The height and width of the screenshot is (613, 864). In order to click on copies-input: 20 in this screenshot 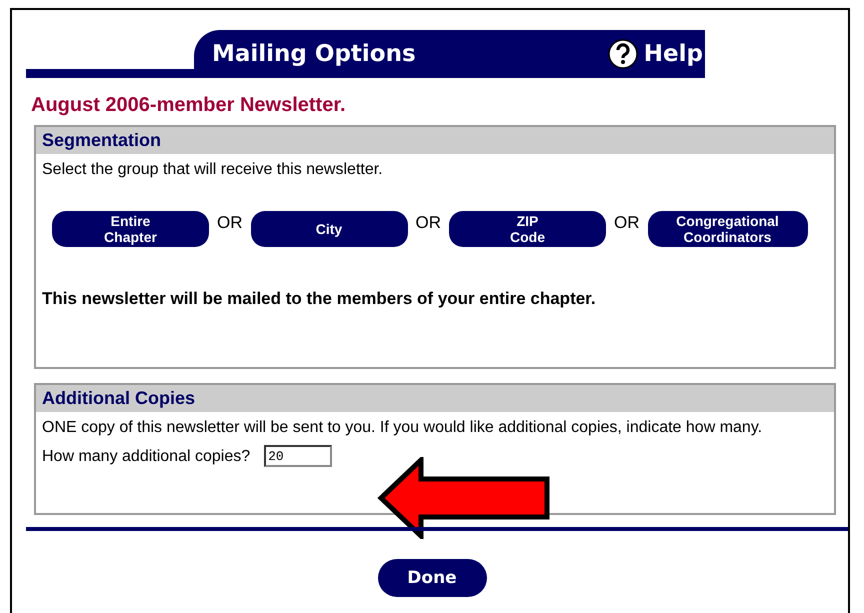, I will do `click(298, 456)`.